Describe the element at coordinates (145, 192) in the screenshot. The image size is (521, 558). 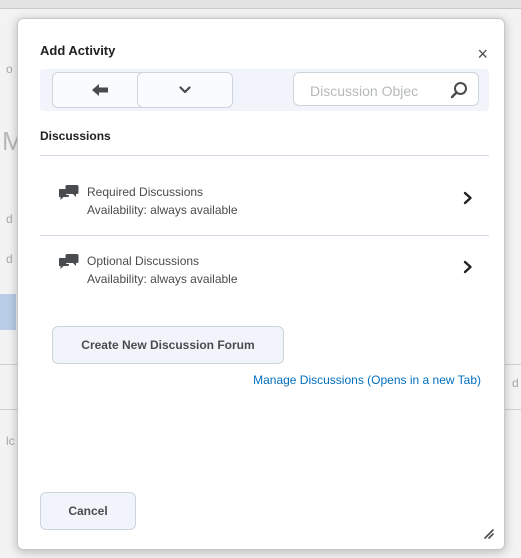
I see `item-name: Required Discussions` at that location.